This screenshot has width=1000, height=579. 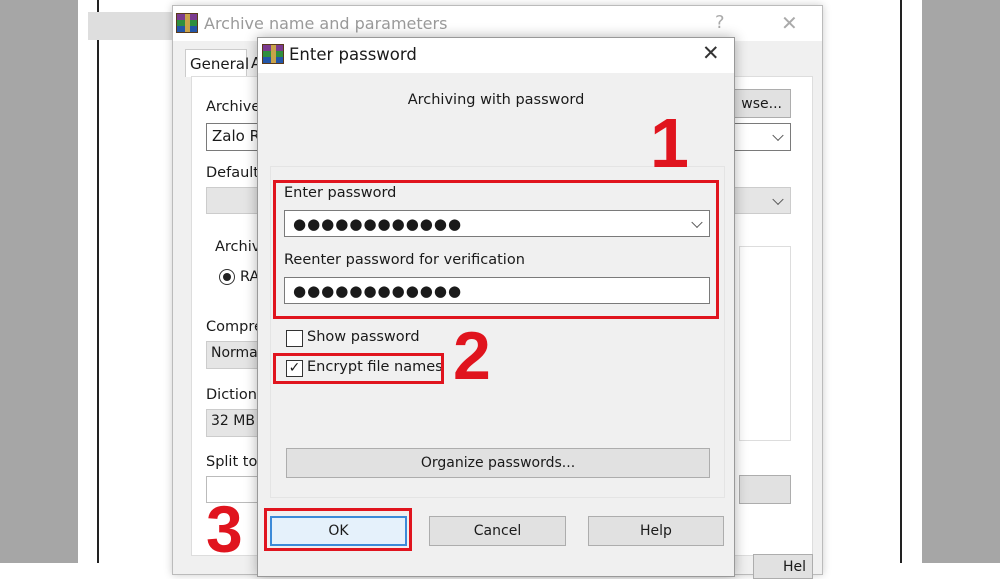 I want to click on show-password-checkbox, so click(x=294, y=338).